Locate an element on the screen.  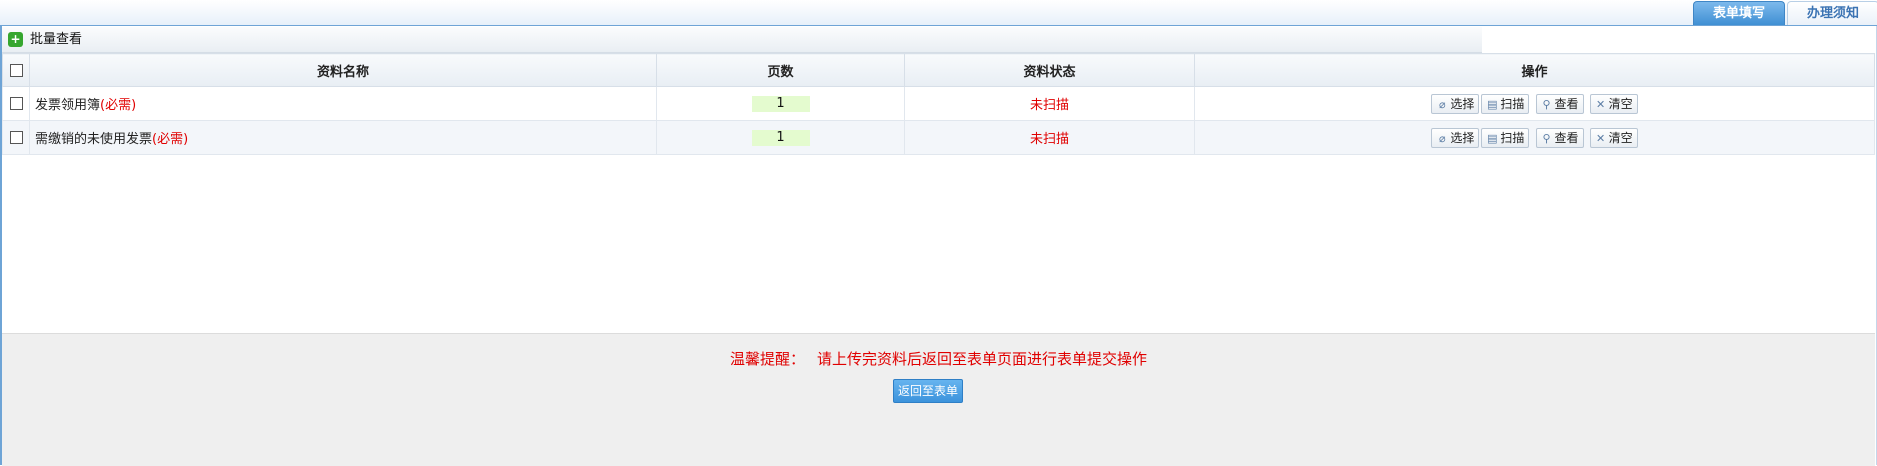
table-row: 需缴销的未使用发票(必需) 1 未扫描 ⌀ 选择 ▤ 扫描 ⚲ 查看 ✕ 清空 is located at coordinates (938, 137).